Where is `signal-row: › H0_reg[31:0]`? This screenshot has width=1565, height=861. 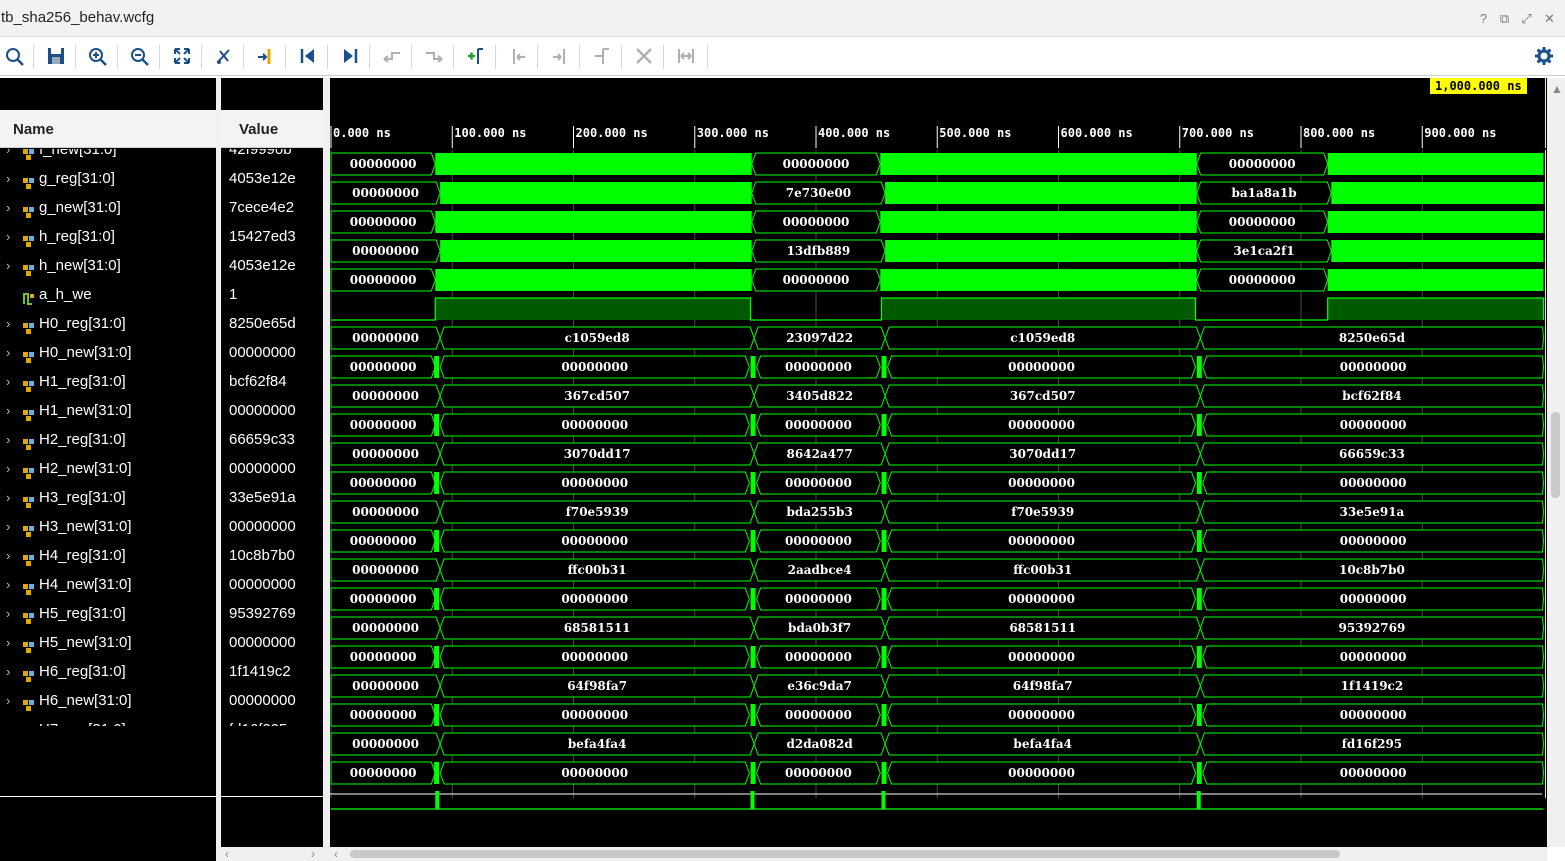 signal-row: › H0_reg[31:0] is located at coordinates (108, 323).